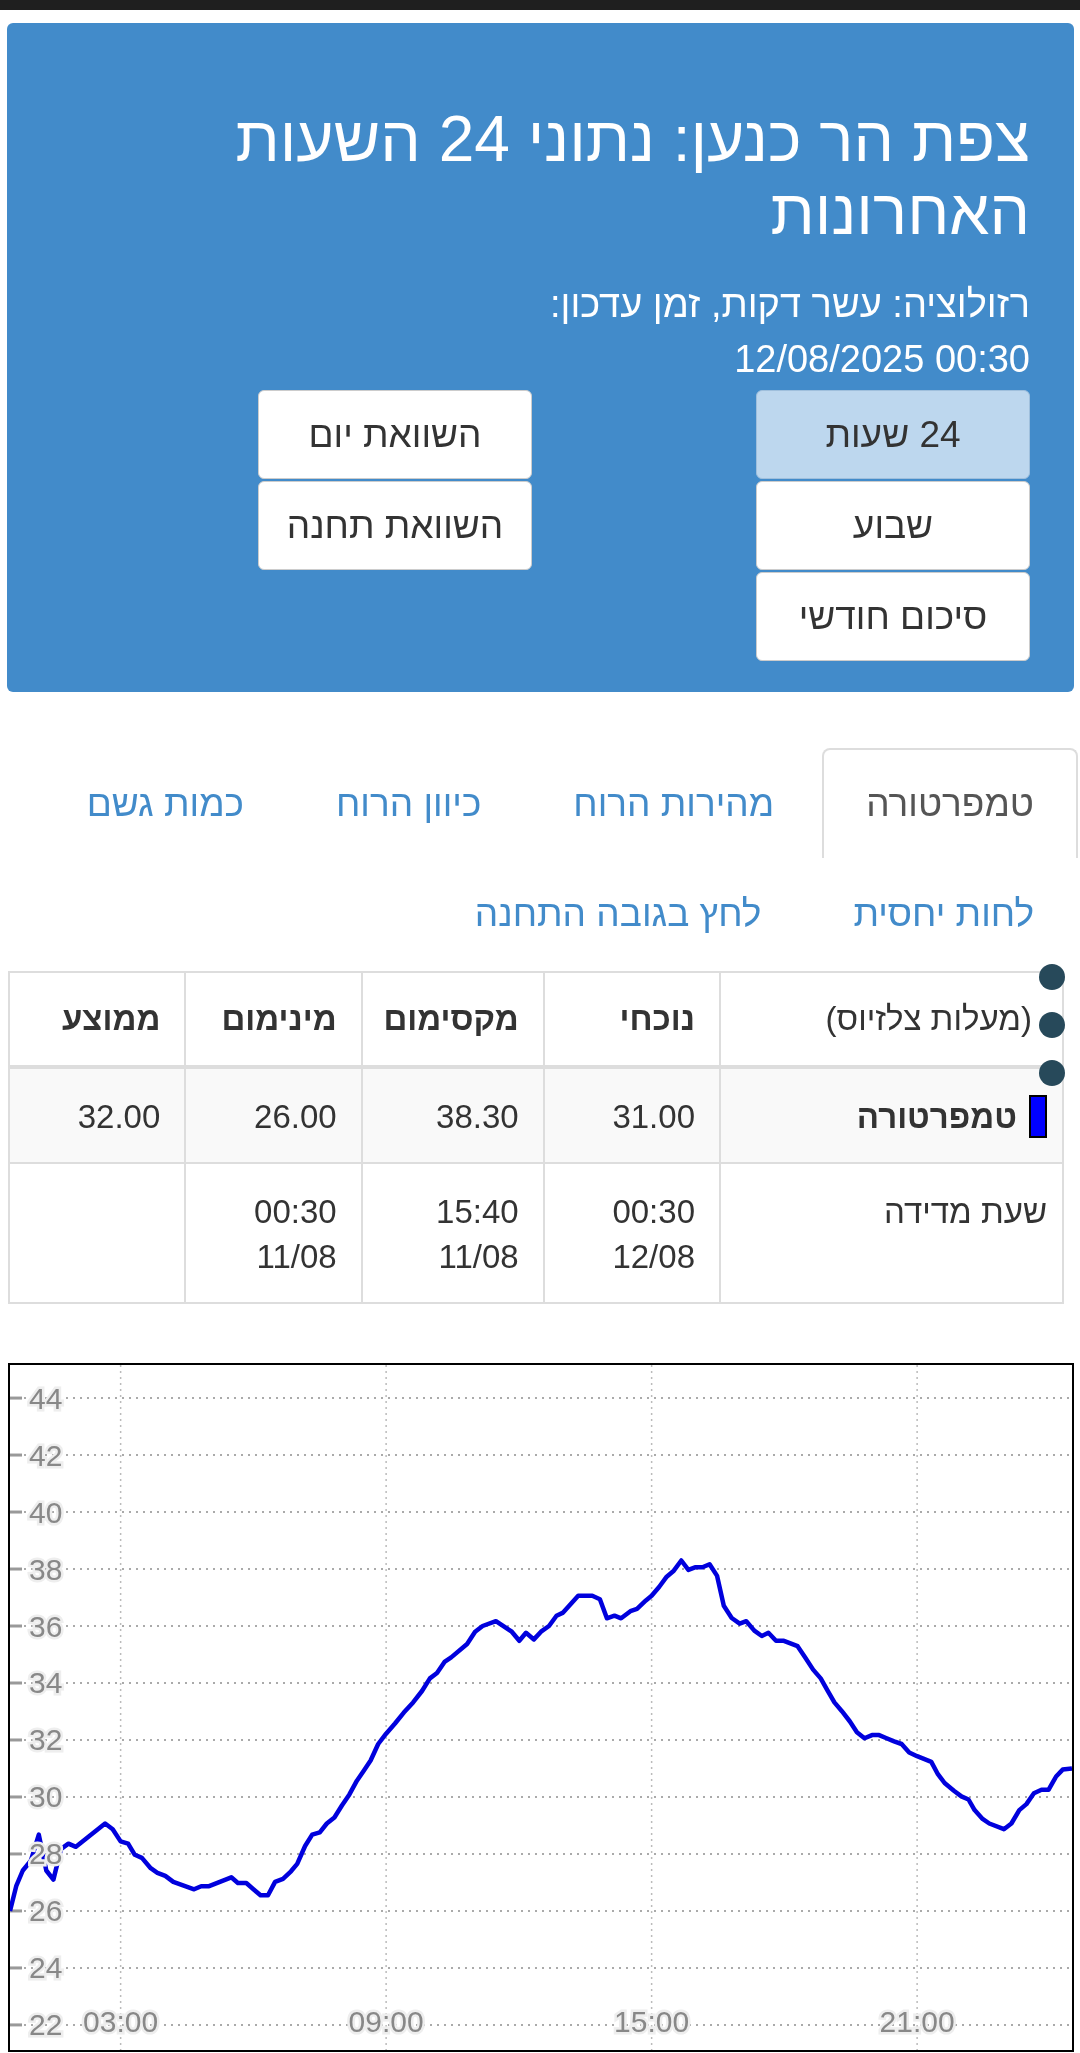 The height and width of the screenshot is (2053, 1080). I want to click on y-tick-label: 40, so click(46, 1512).